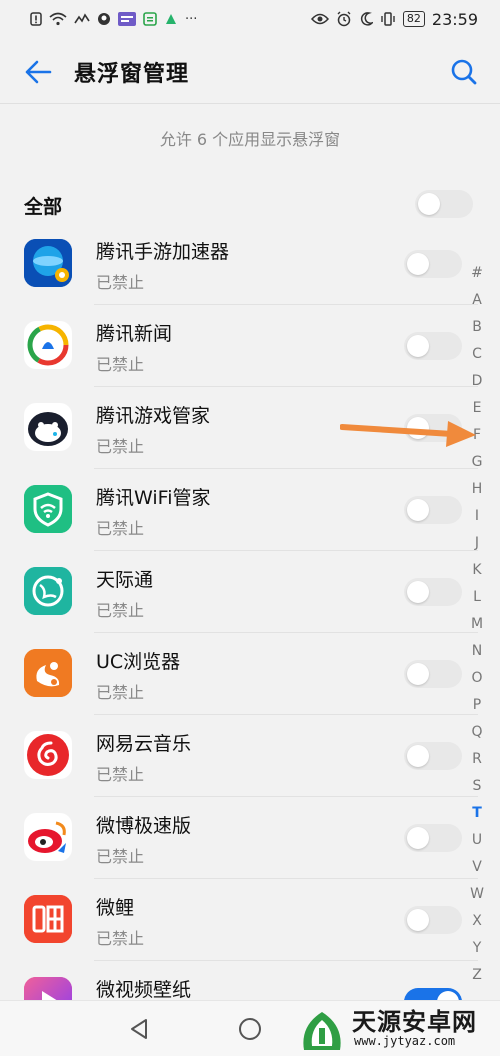 The image size is (500, 1056). What do you see at coordinates (48, 837) in the screenshot?
I see `weibo-lite-icon` at bounding box center [48, 837].